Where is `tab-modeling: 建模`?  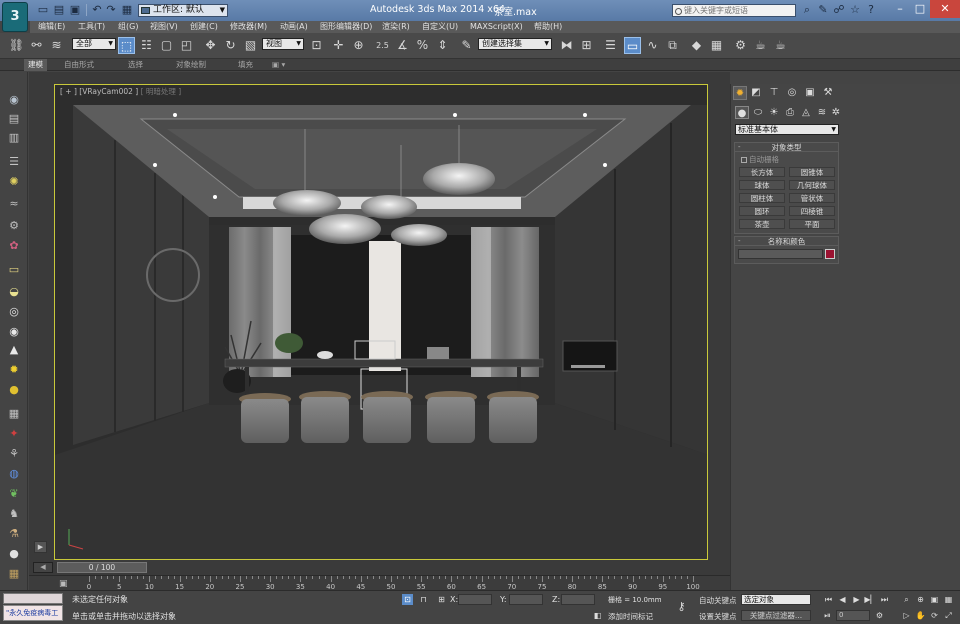 tab-modeling: 建模 is located at coordinates (35, 65).